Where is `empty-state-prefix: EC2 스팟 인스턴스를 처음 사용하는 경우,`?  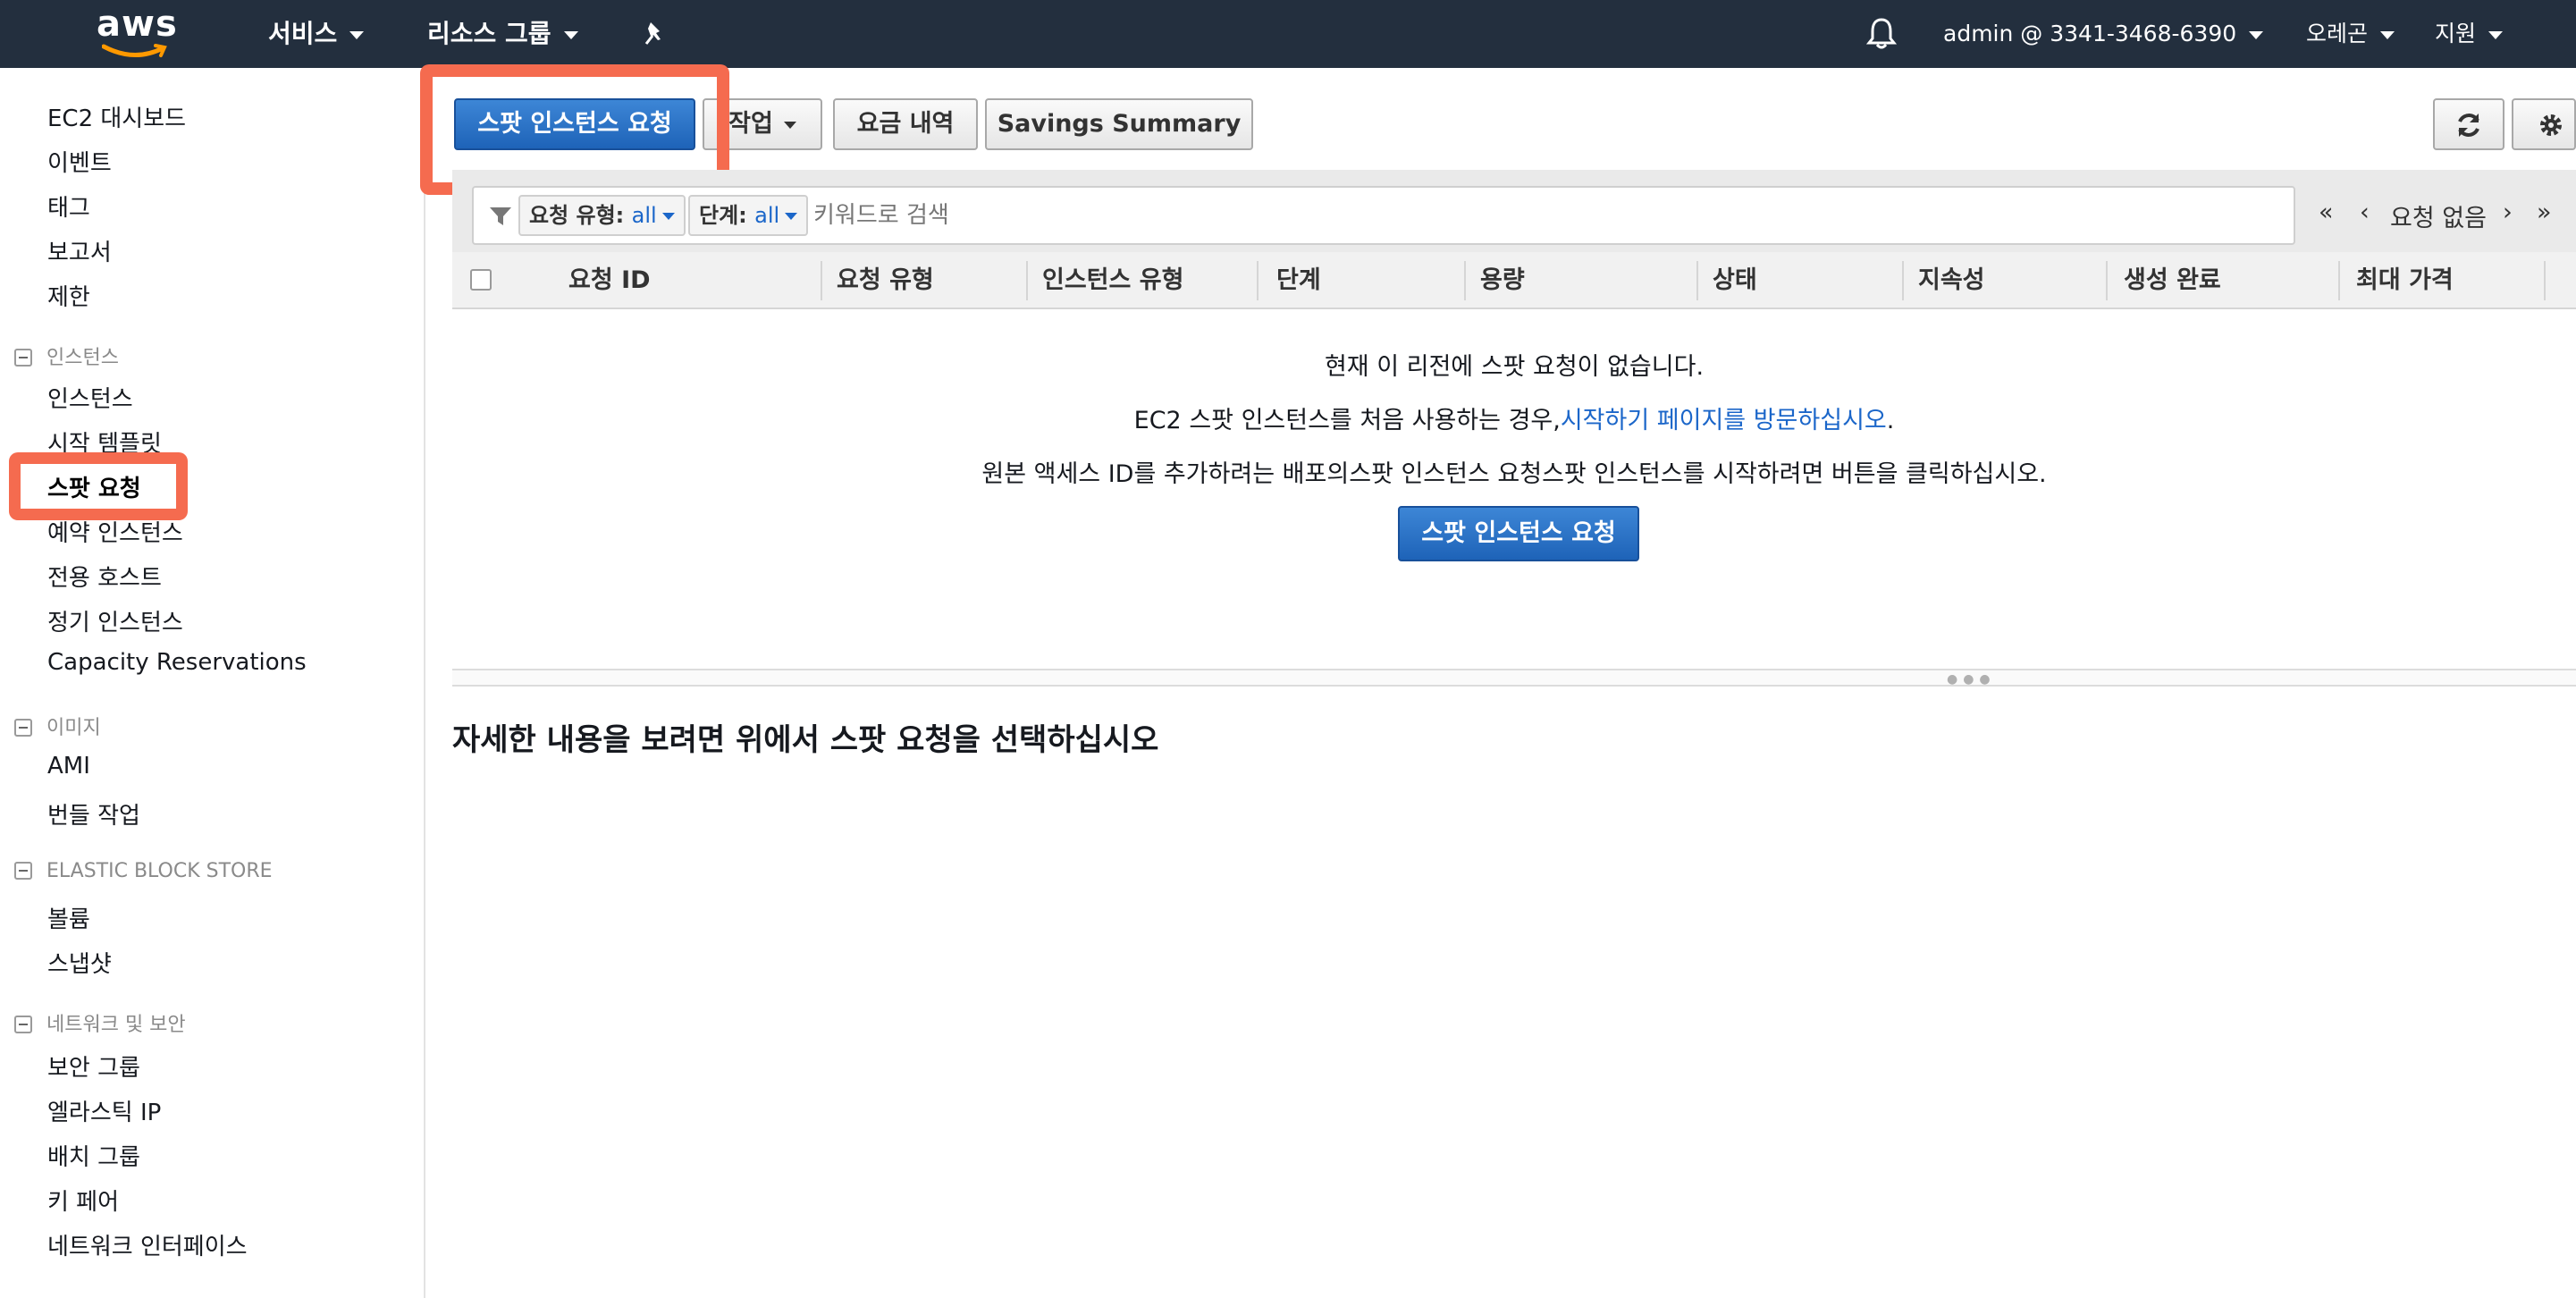 empty-state-prefix: EC2 스팟 인스턴스를 처음 사용하는 경우, is located at coordinates (1347, 420).